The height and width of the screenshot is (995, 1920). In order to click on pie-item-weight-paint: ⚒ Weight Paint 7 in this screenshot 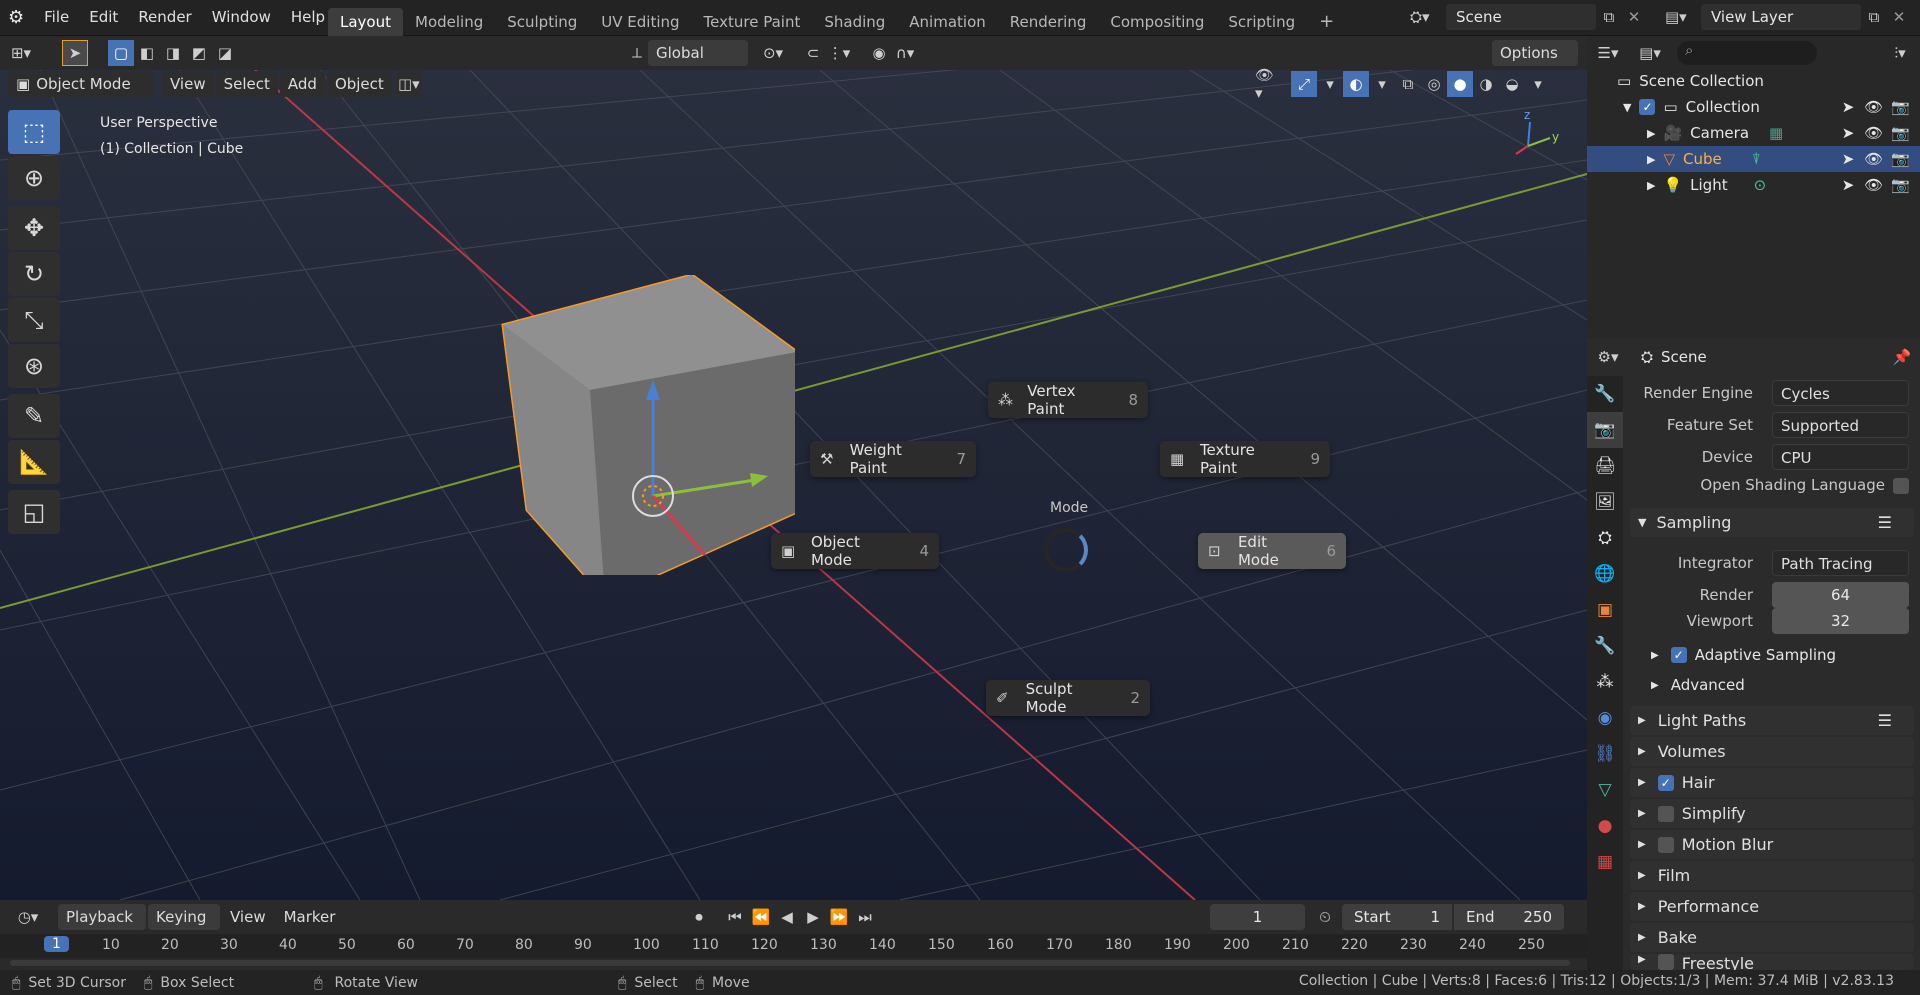, I will do `click(893, 459)`.